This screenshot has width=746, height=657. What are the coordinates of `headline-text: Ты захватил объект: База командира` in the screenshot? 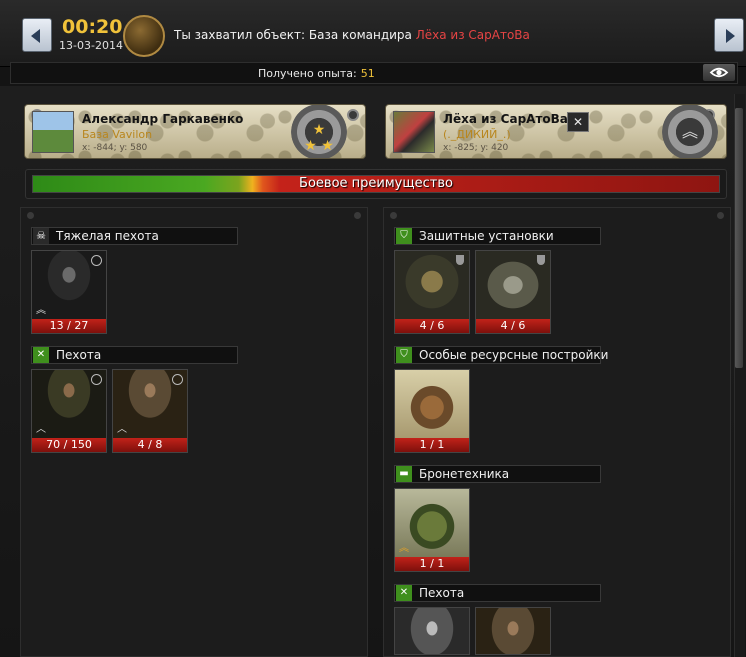 It's located at (293, 35).